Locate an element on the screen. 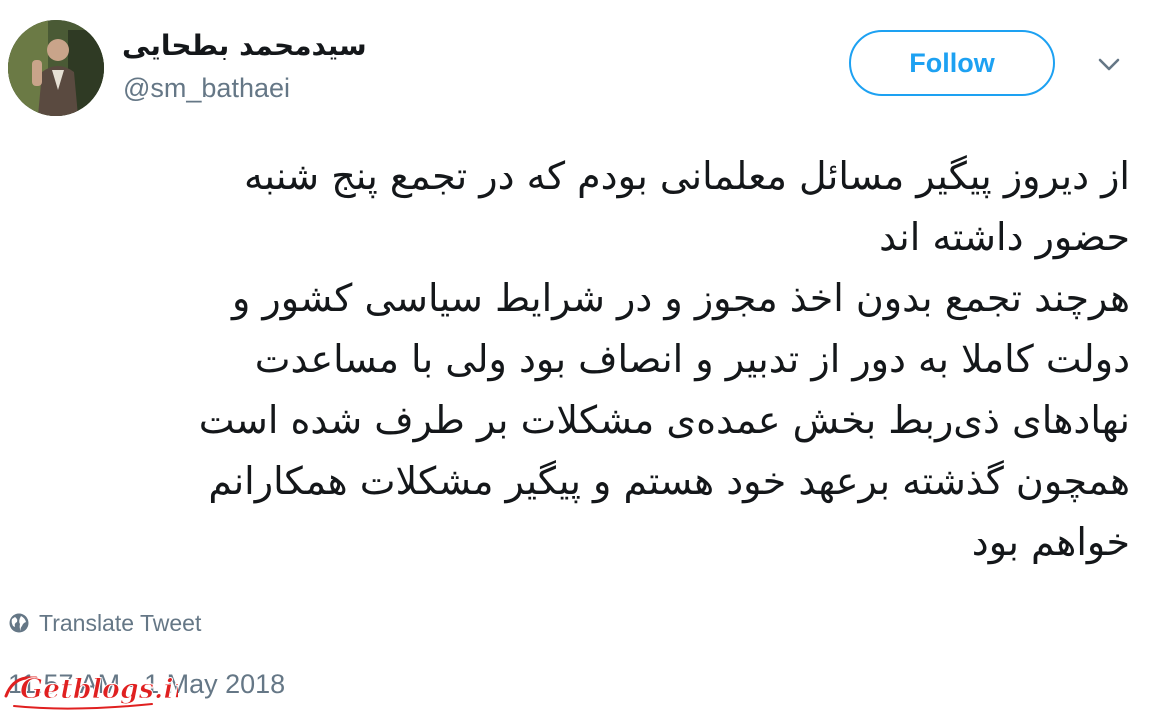  tweet-menu-button is located at coordinates (1109, 65).